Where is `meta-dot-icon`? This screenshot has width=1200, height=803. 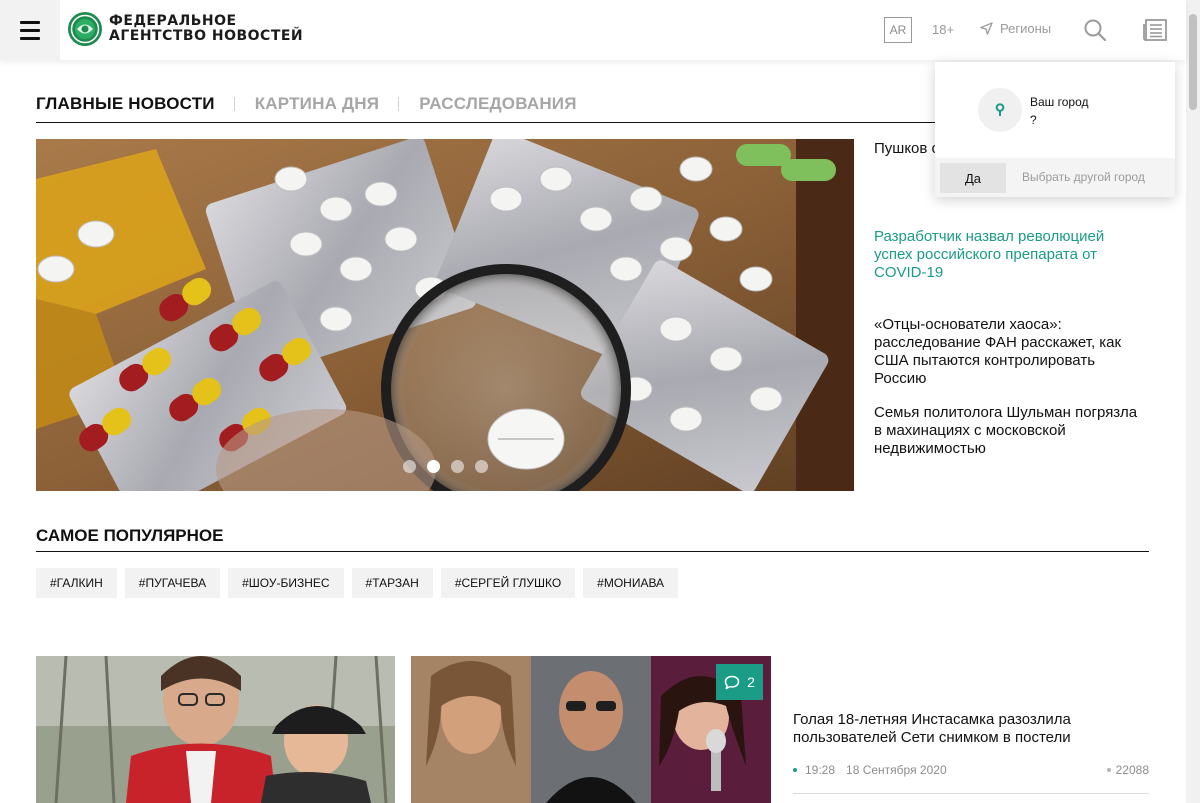
meta-dot-icon is located at coordinates (795, 770).